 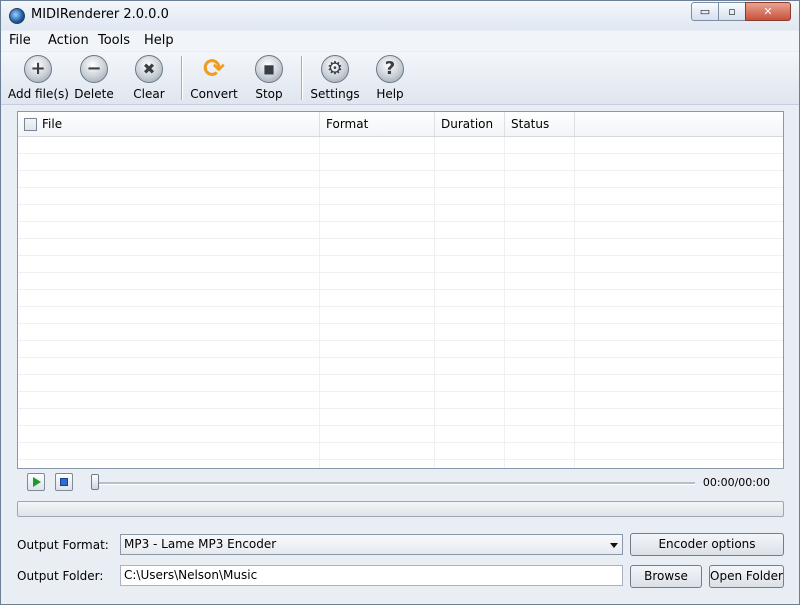 I want to click on open-folder-button: Open Folder, so click(x=746, y=576).